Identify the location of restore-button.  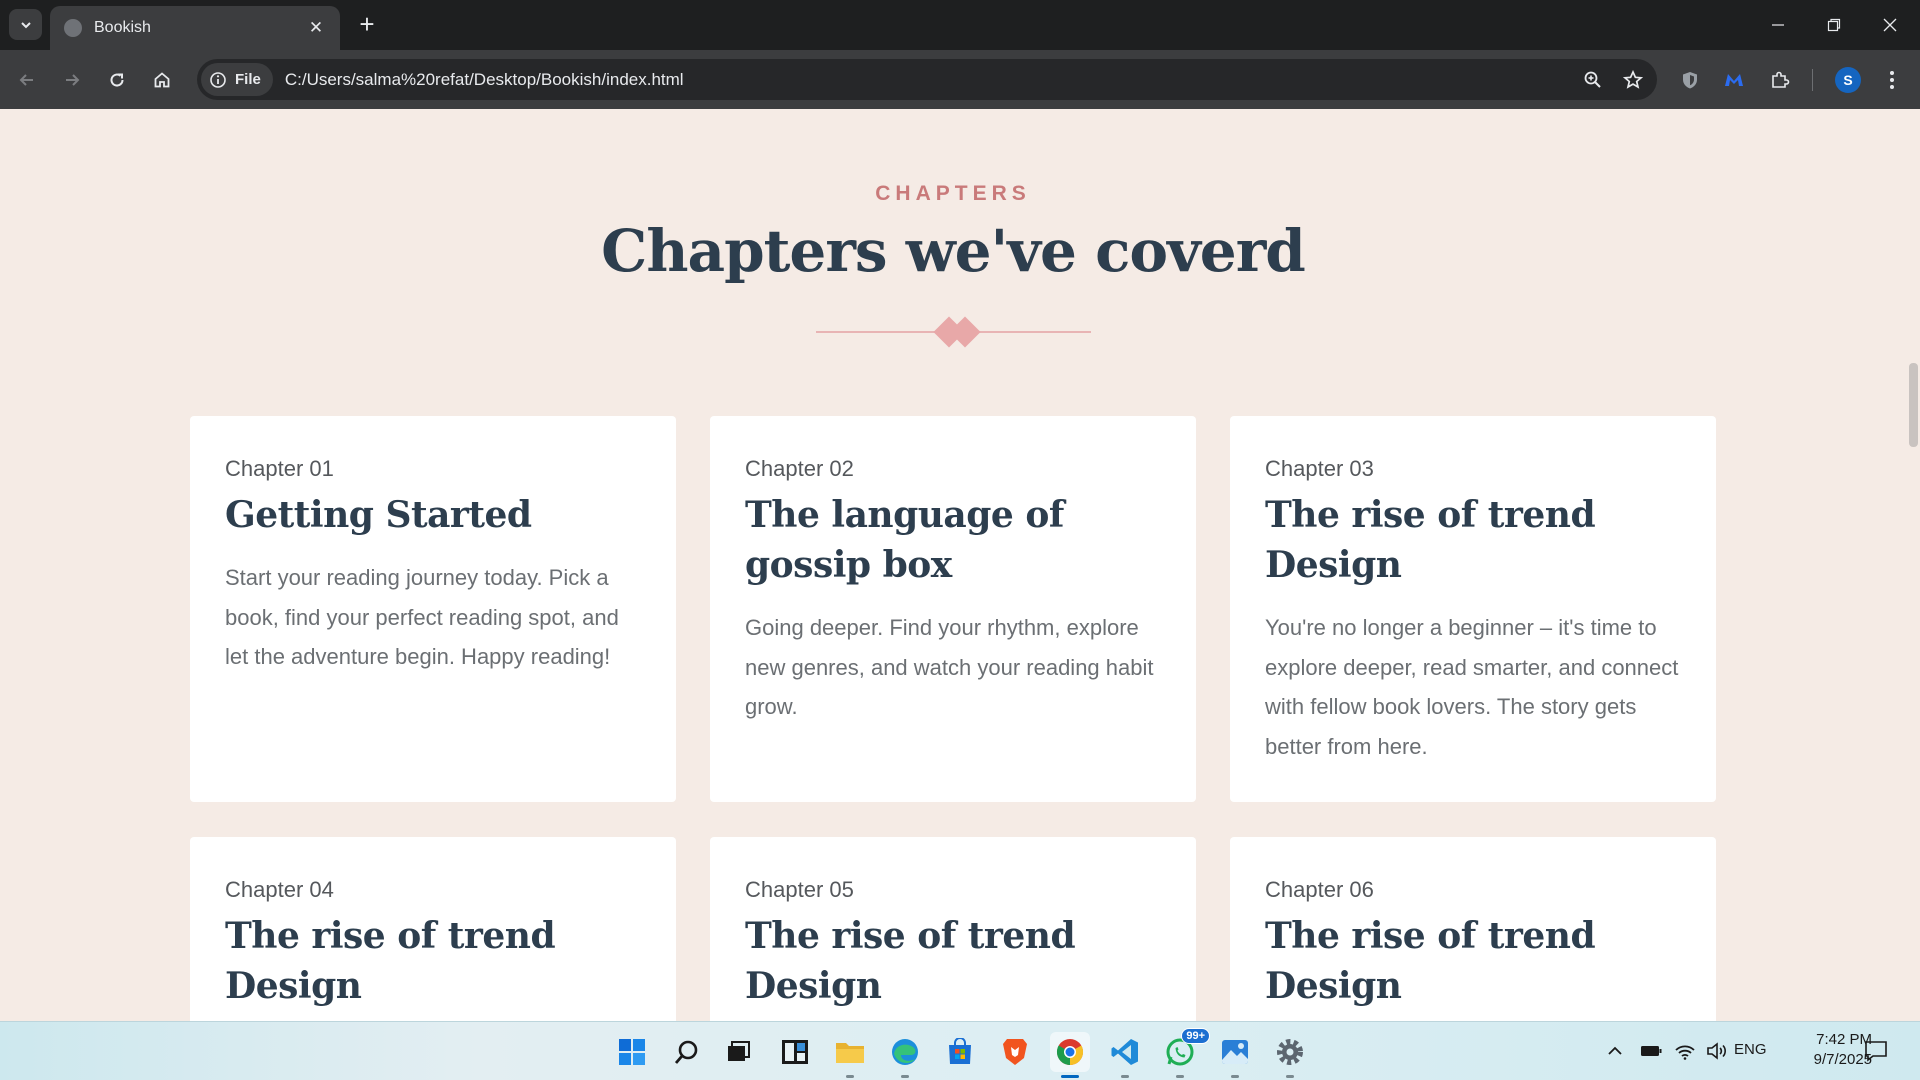
(1834, 25).